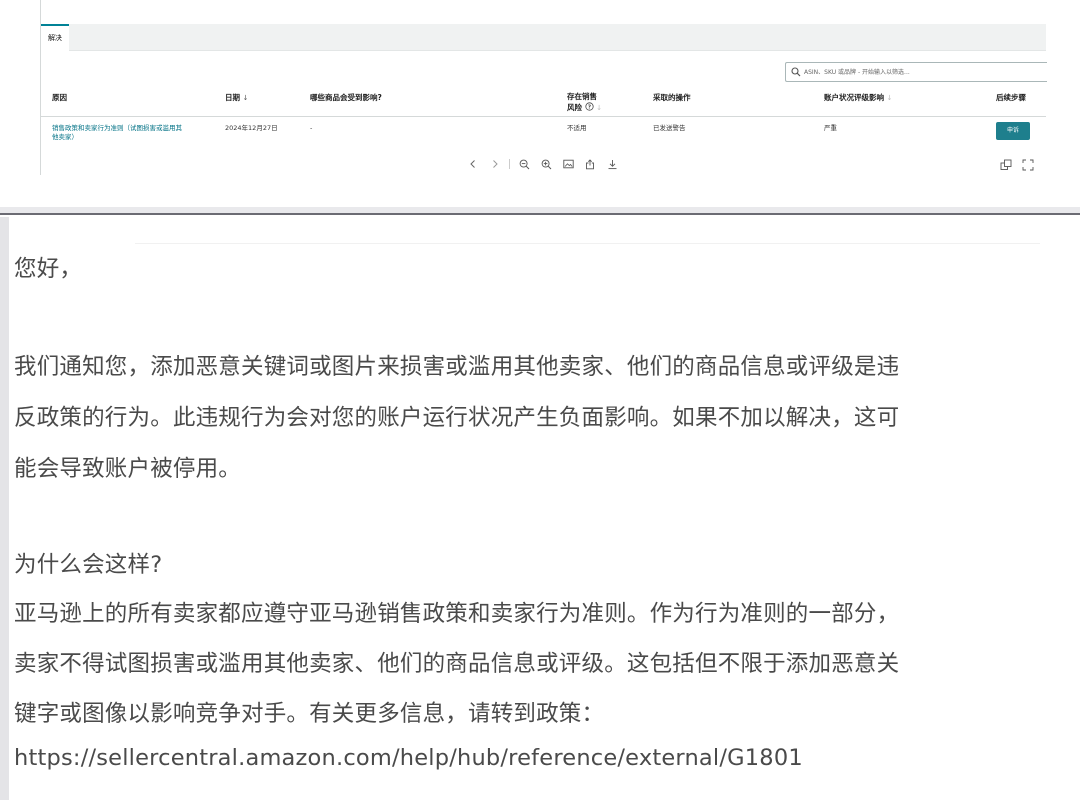 The height and width of the screenshot is (800, 1080). Describe the element at coordinates (473, 164) in the screenshot. I see `chevron-left-icon` at that location.